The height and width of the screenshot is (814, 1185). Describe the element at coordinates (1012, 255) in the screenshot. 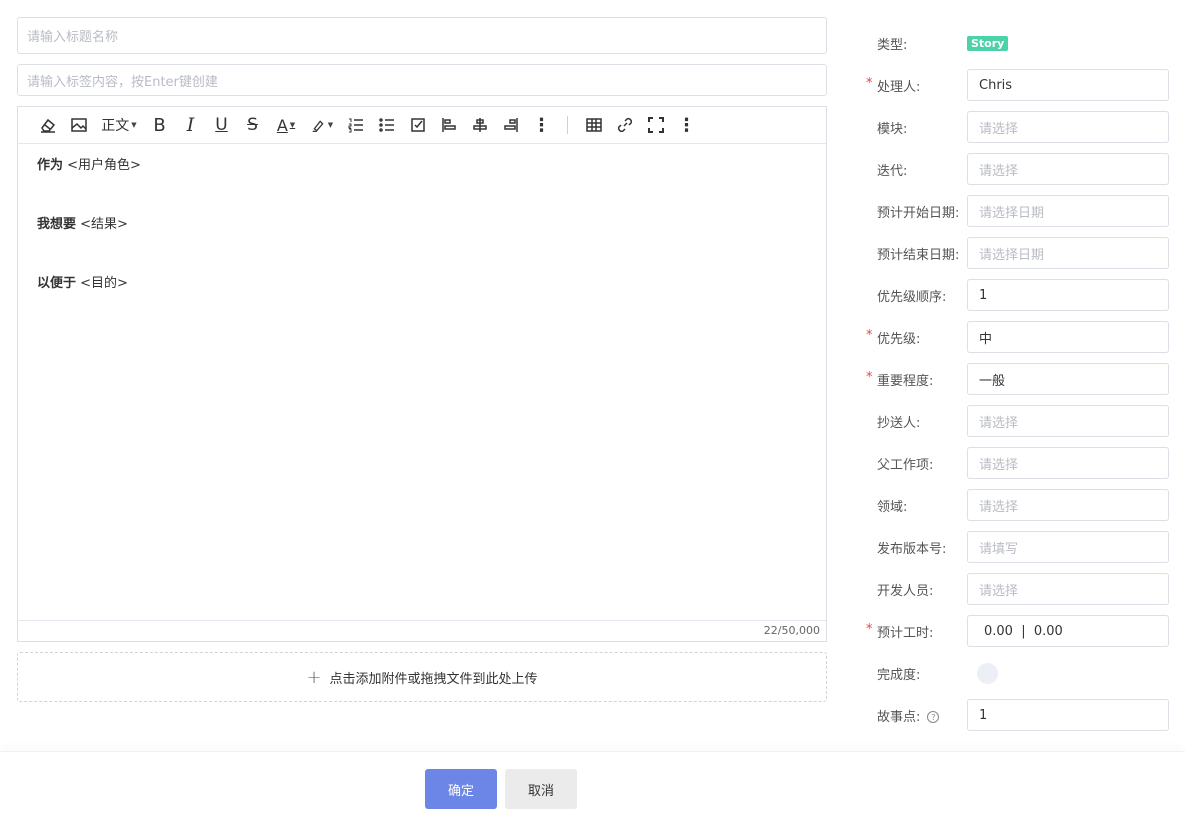

I see `end-date-placeholder: 请选择日期` at that location.